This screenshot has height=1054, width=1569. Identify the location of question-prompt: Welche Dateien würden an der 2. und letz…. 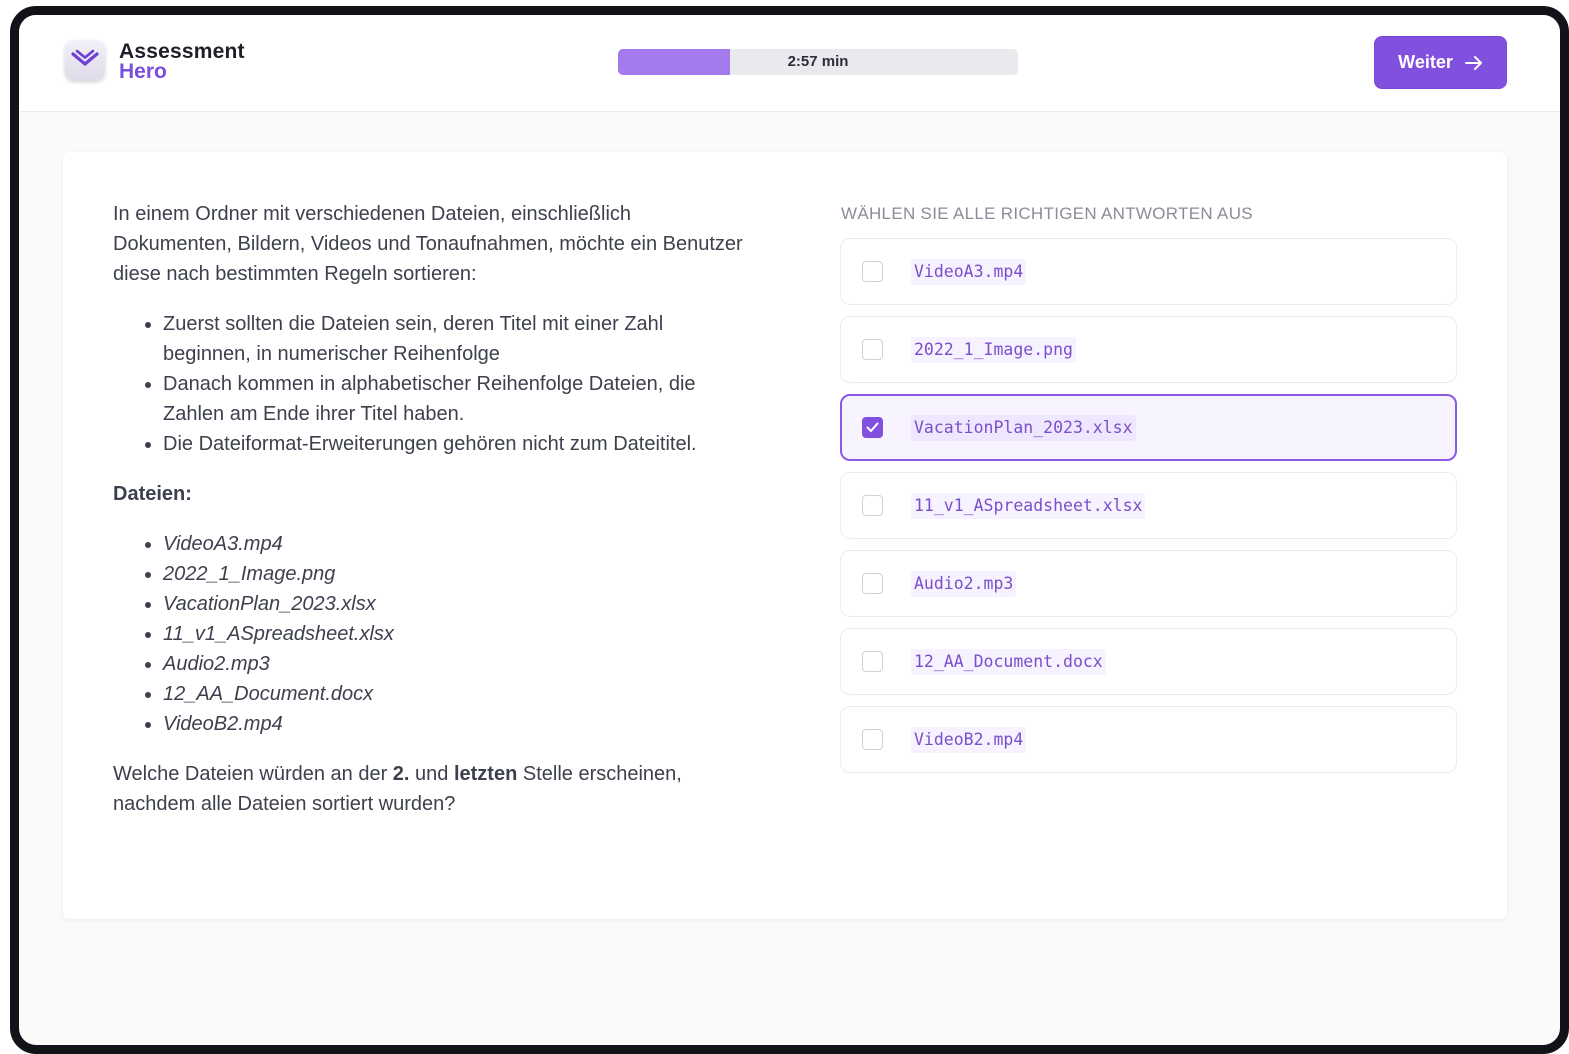
(433, 789).